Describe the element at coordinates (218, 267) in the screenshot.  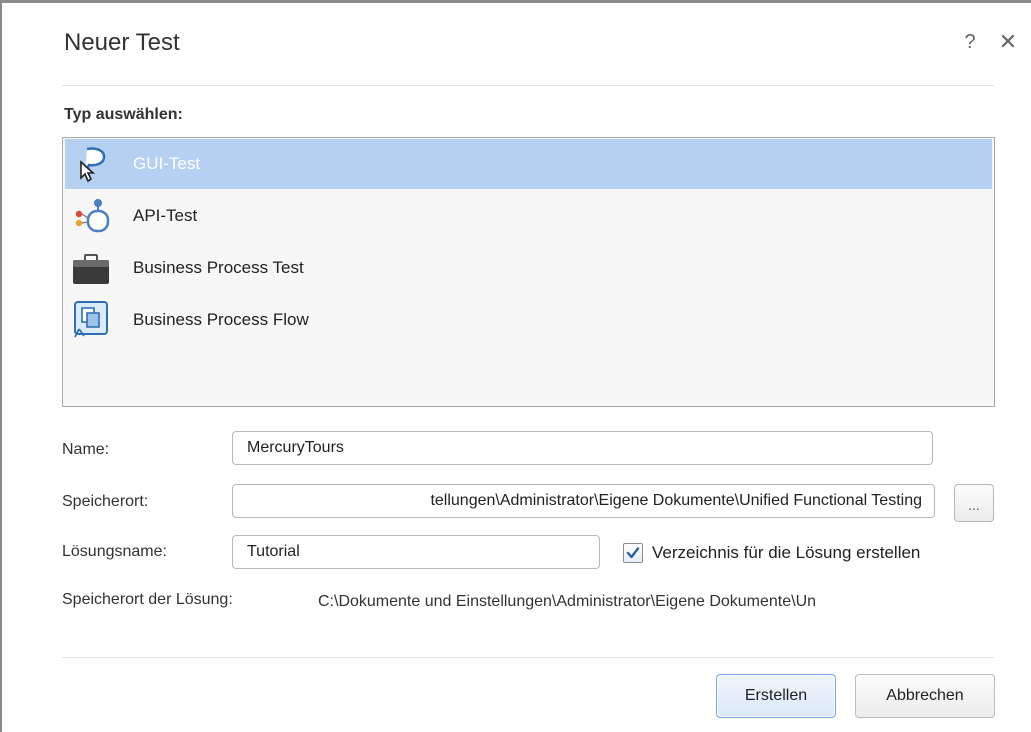
I see `type-item-label: Business Process Test` at that location.